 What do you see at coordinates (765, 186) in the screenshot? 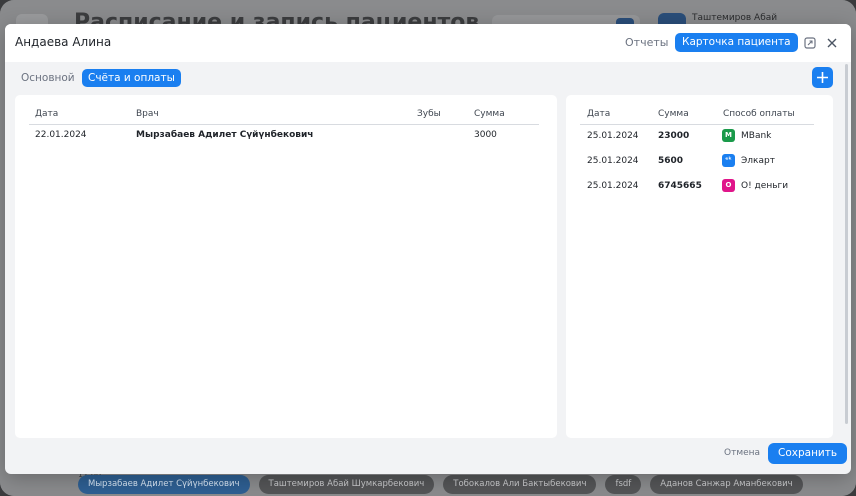
I see `payment-method: О! деньги` at bounding box center [765, 186].